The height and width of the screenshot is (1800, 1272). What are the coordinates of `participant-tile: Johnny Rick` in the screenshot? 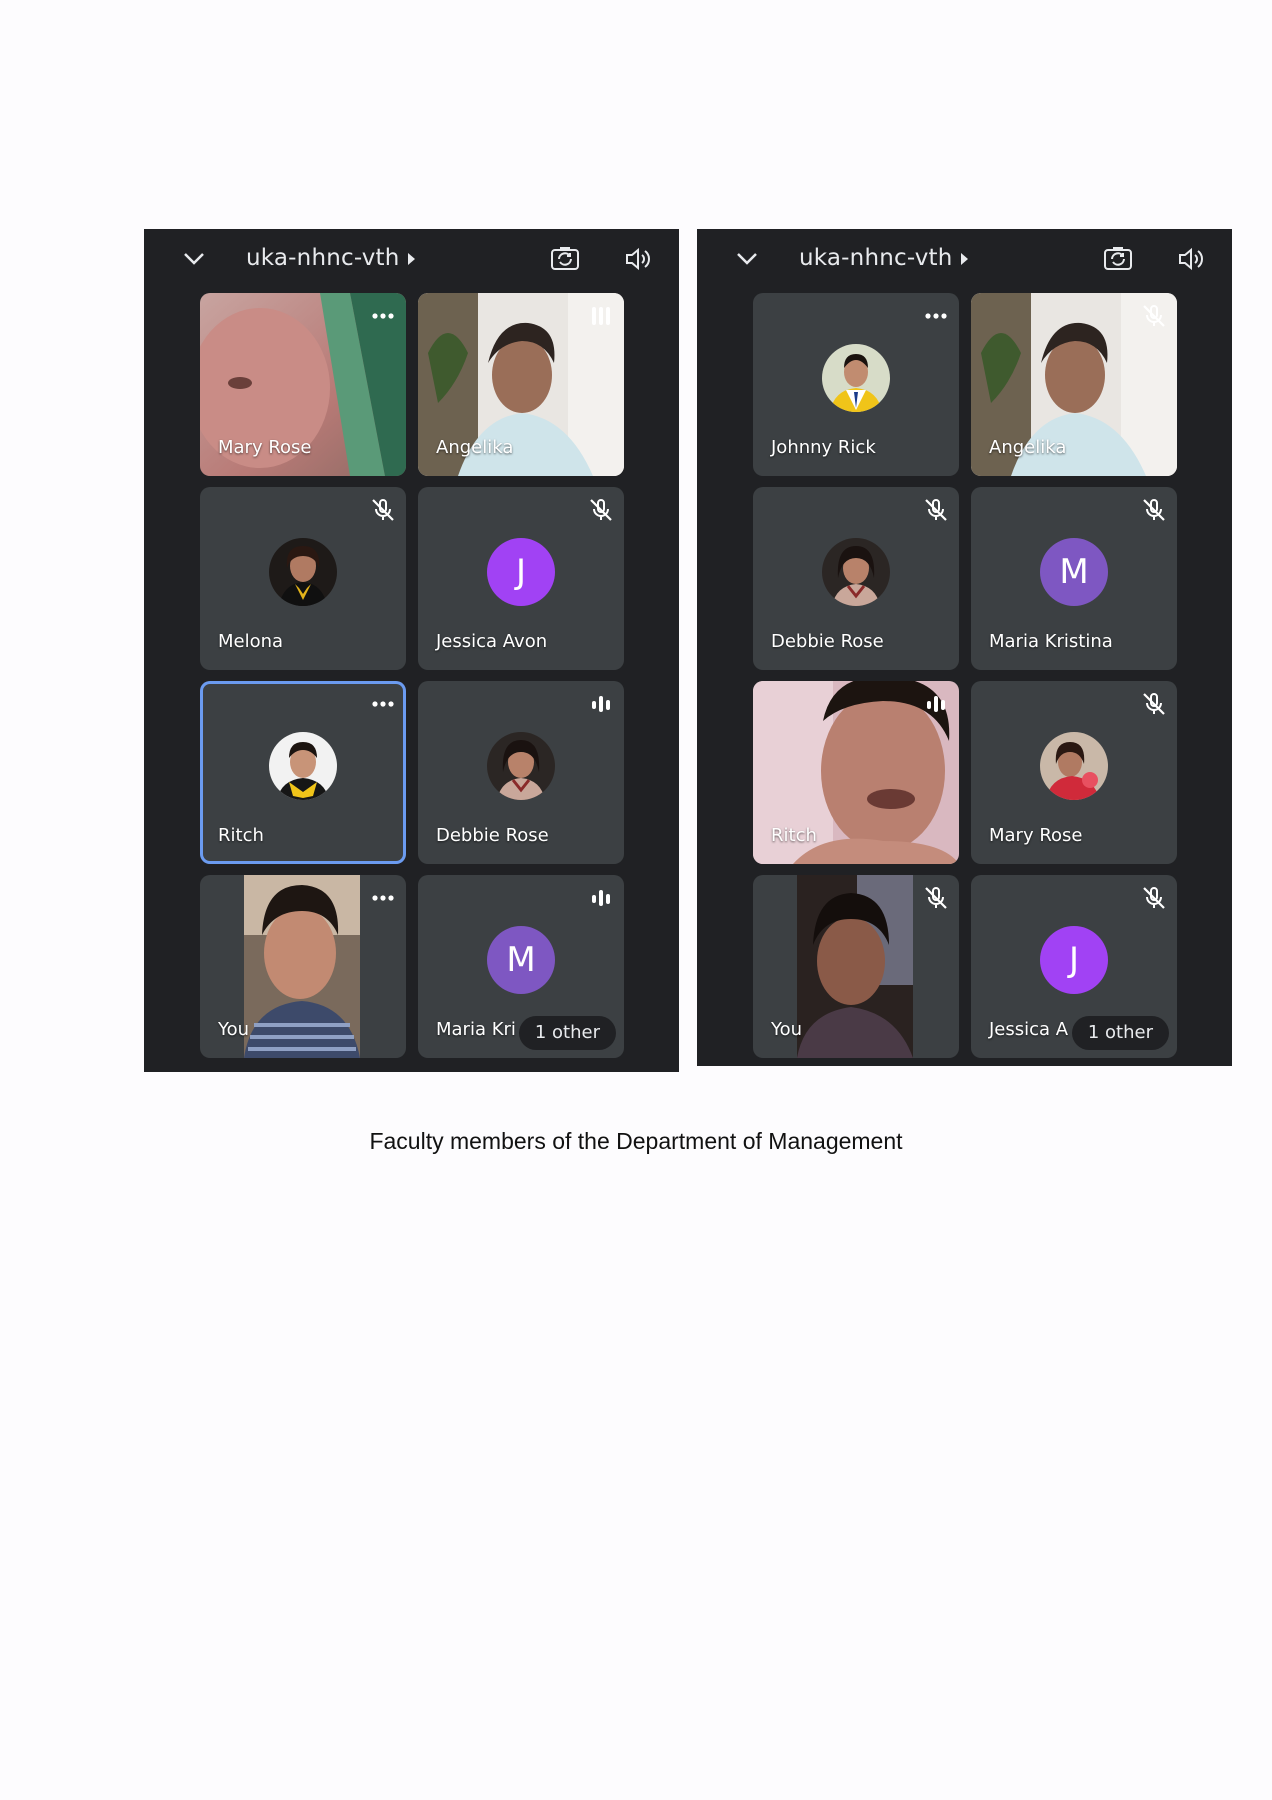 It's located at (856, 384).